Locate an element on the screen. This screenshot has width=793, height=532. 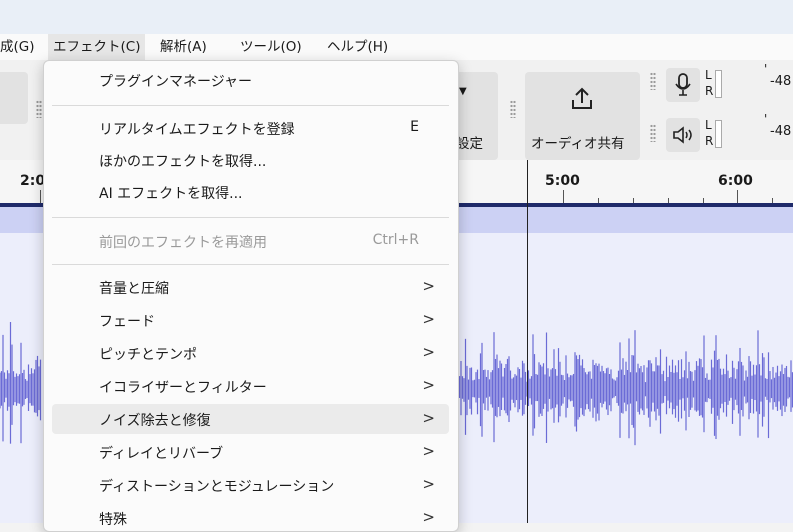
menu-item-plugin-manager: プラグインマネージャー is located at coordinates (250, 80).